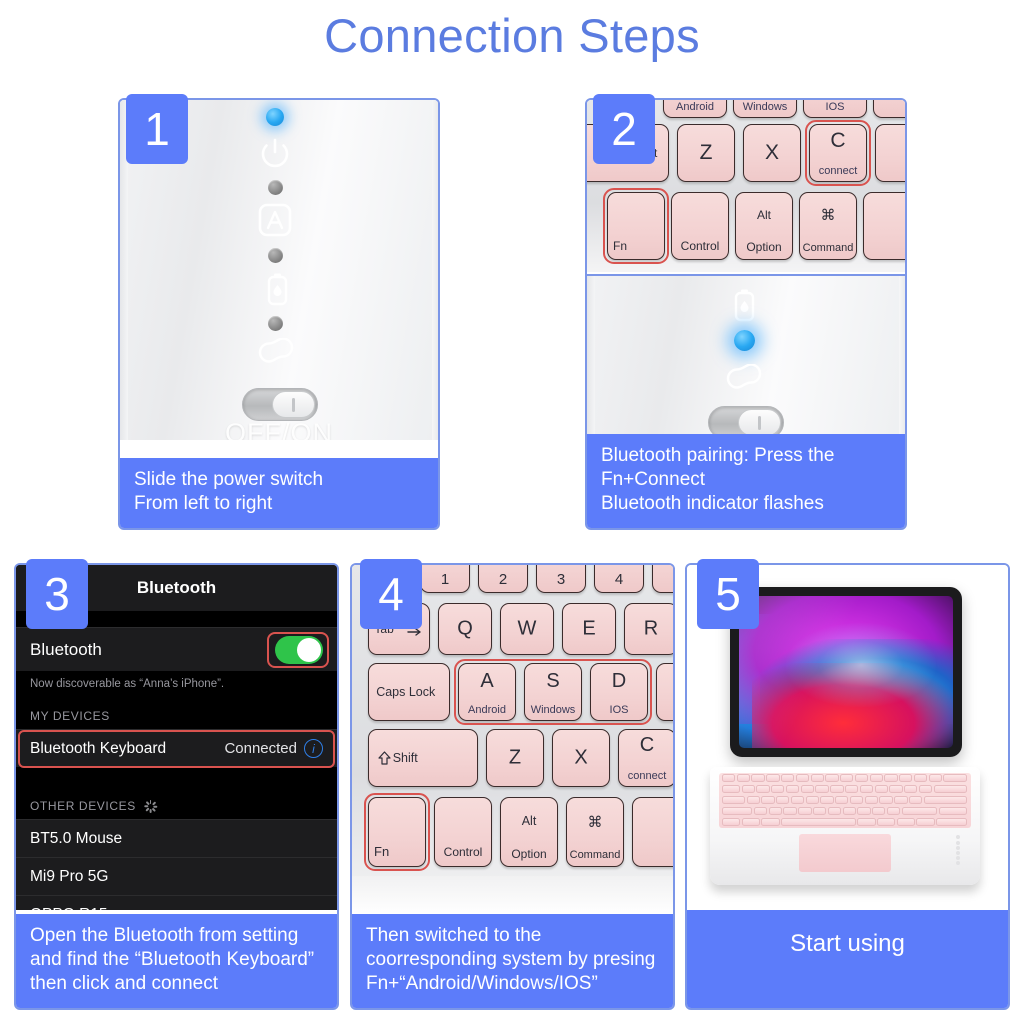  What do you see at coordinates (313, 748) in the screenshot?
I see `info-icon: i` at bounding box center [313, 748].